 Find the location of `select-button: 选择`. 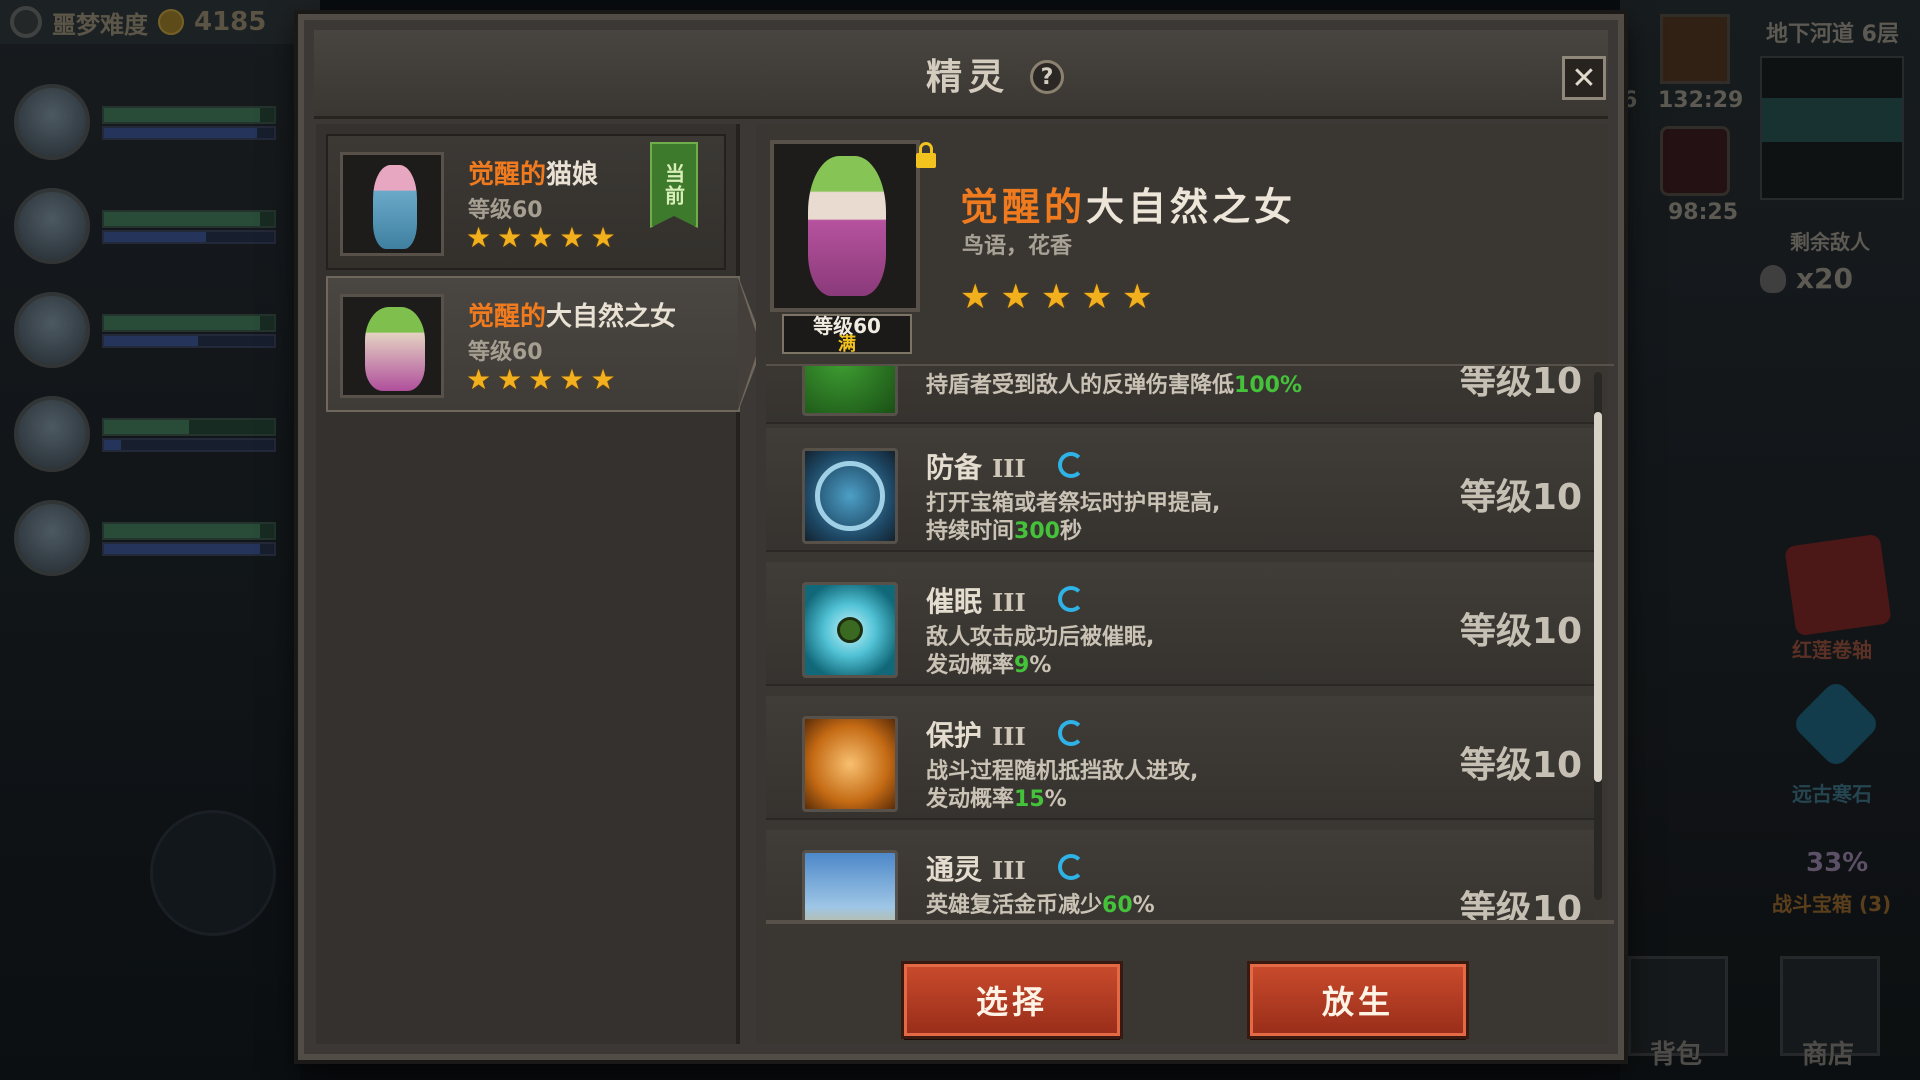

select-button: 选择 is located at coordinates (1012, 1000).